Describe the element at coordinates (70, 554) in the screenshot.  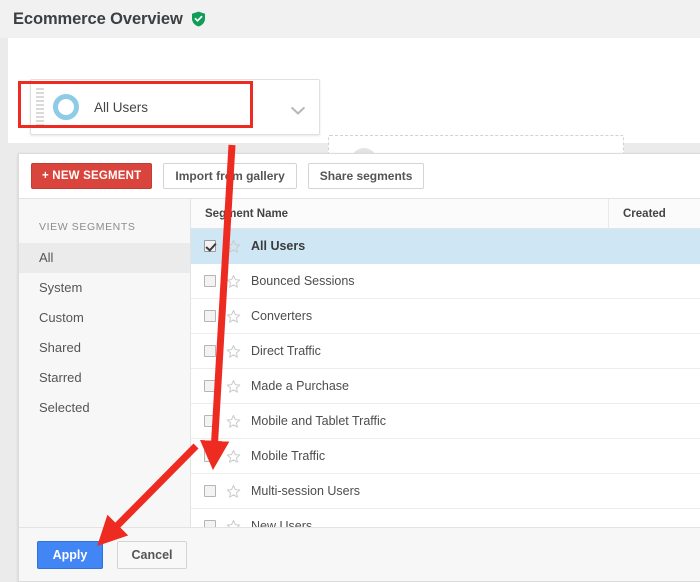
I see `apply-button: Apply` at that location.